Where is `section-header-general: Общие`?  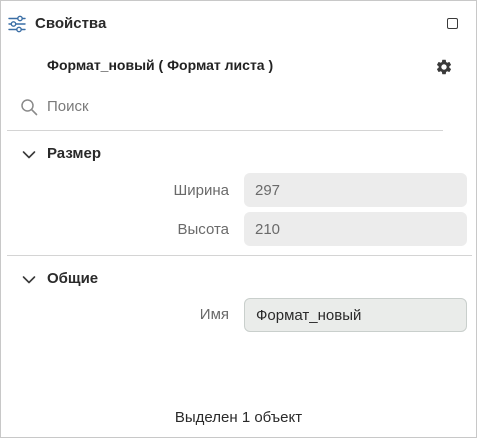
section-header-general: Общие is located at coordinates (79, 279).